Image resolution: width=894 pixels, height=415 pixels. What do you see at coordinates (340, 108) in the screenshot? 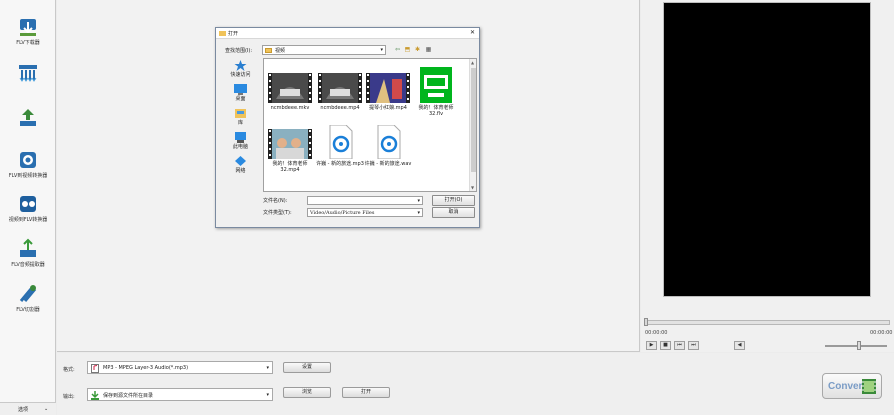
I see `file-name: ncmbdeee.mp4` at bounding box center [340, 108].